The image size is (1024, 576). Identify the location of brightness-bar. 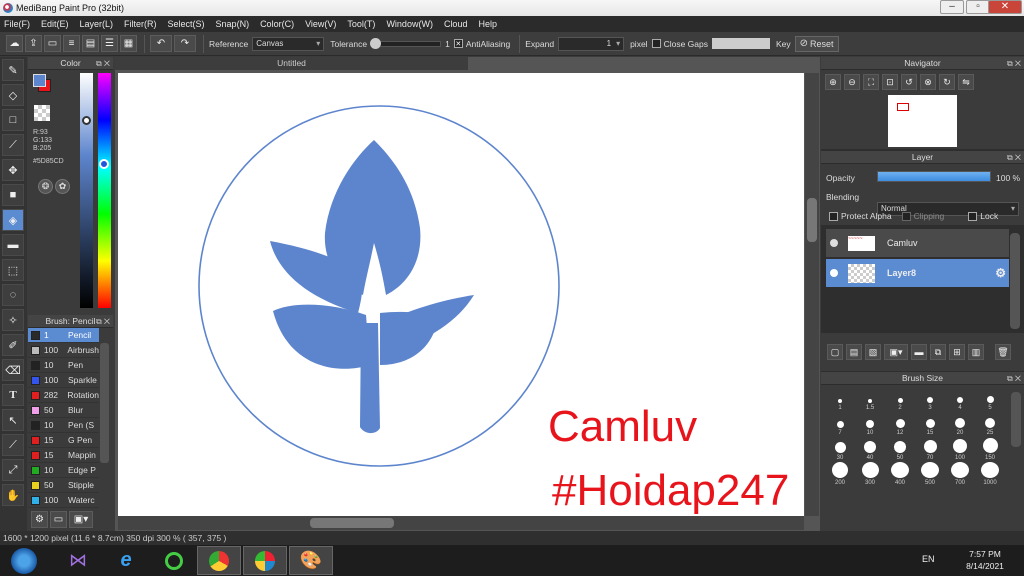
(86, 190).